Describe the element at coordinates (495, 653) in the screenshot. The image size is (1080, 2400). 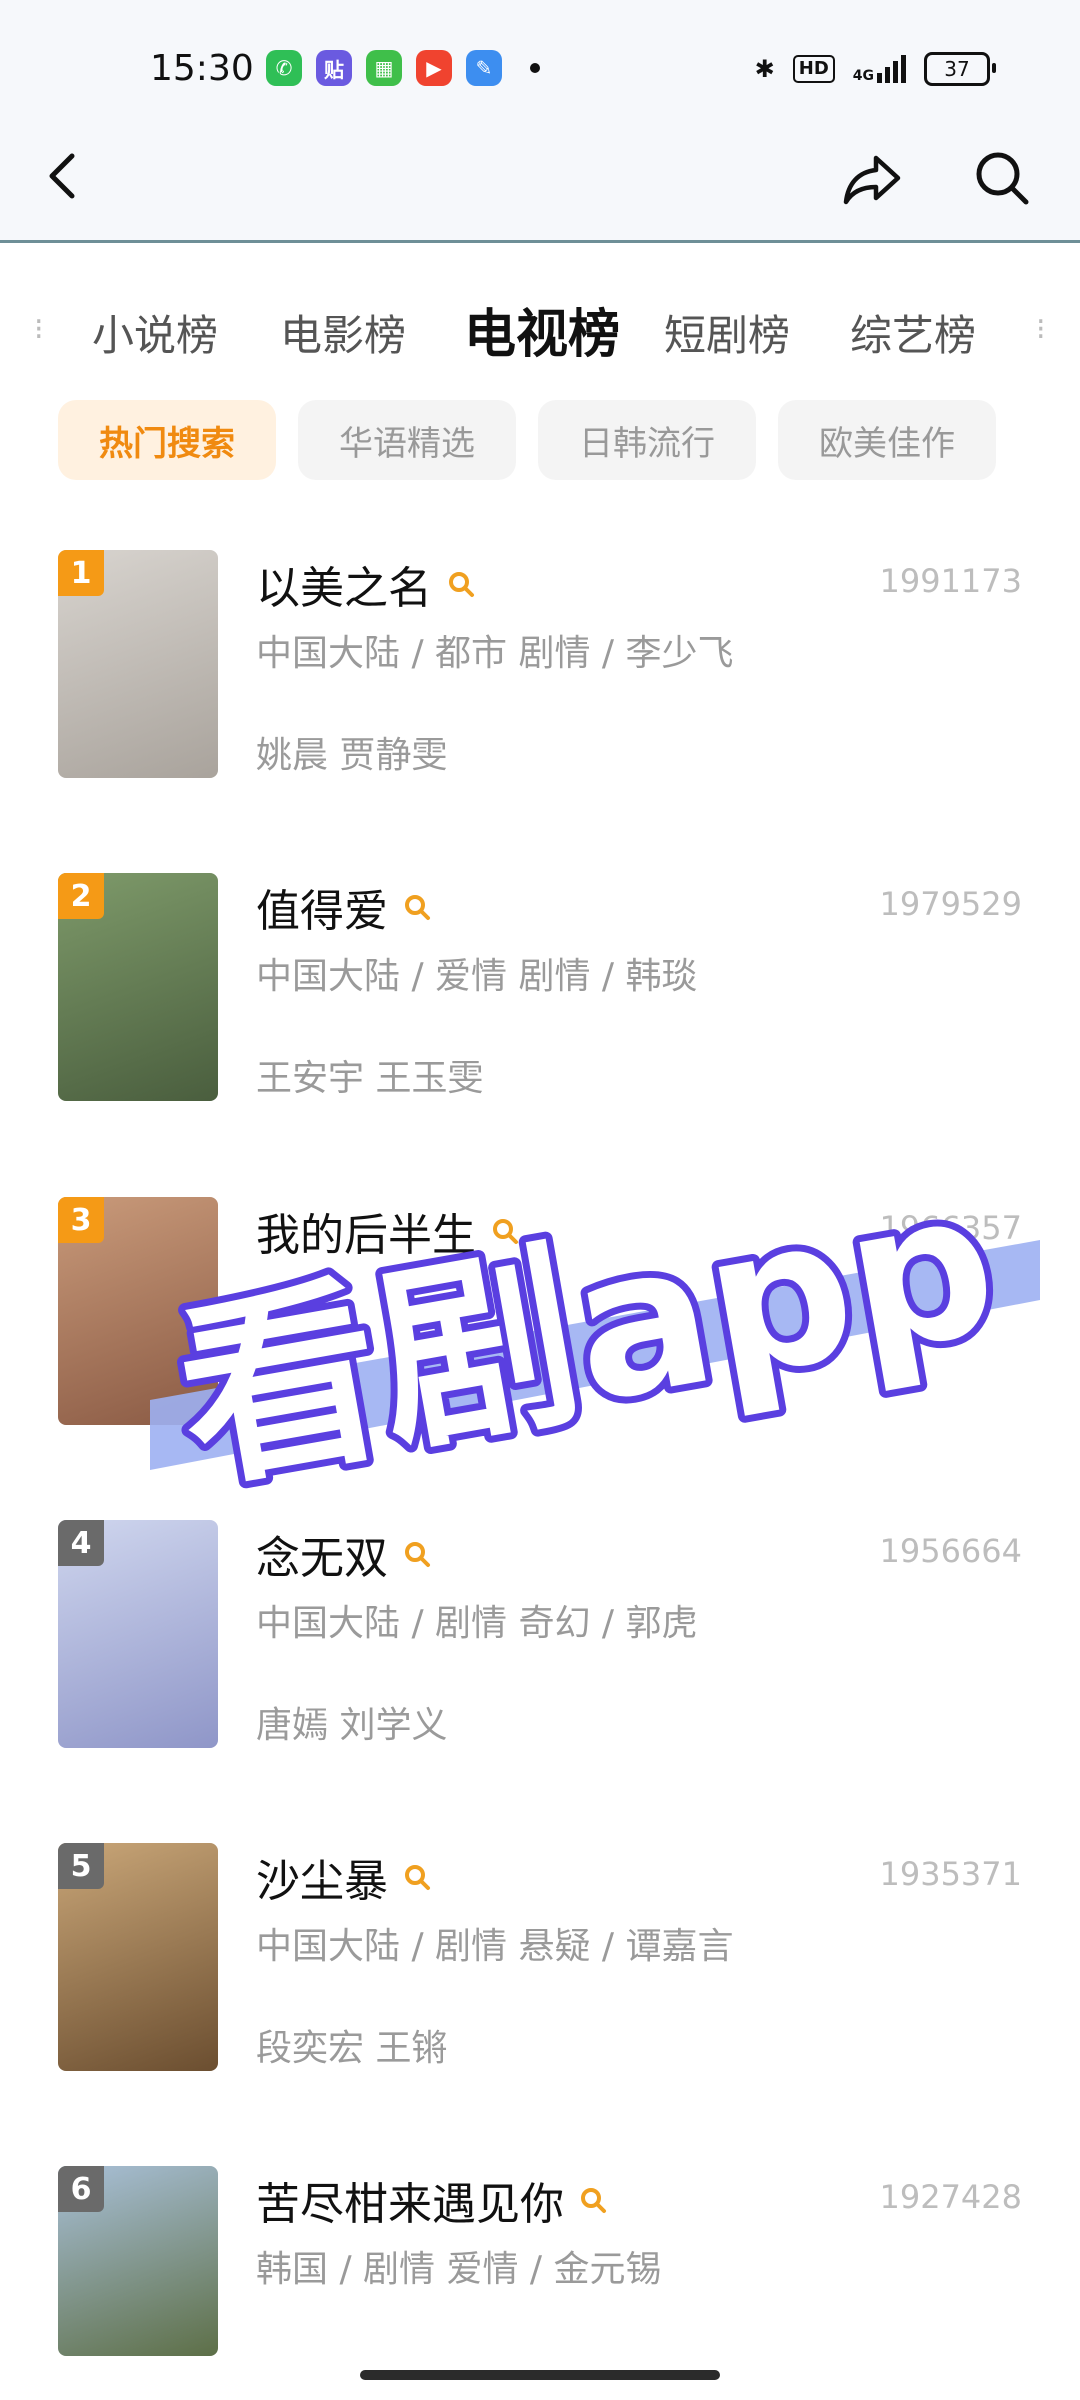
I see `item-meta: 中国大陆 / 都市 剧情 / 李少飞` at that location.